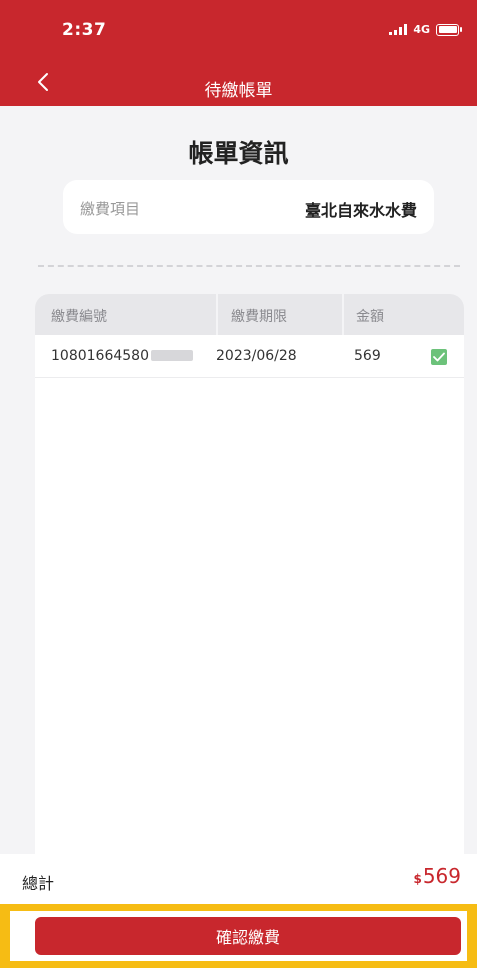 The height and width of the screenshot is (968, 477). I want to click on page-title: 帳單資訊, so click(238, 153).